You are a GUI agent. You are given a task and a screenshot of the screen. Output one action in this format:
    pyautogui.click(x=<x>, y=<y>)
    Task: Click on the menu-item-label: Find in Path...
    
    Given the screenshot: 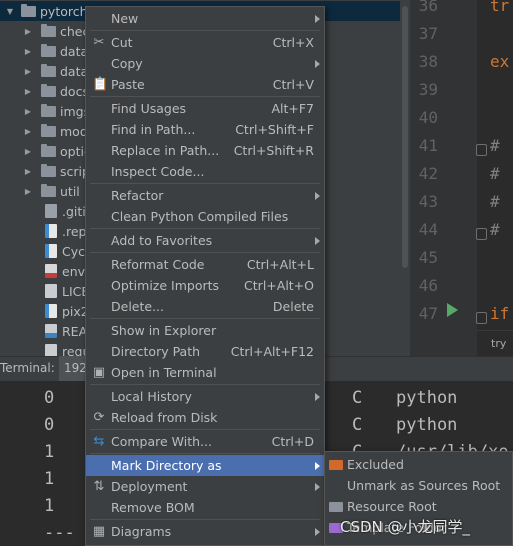 What is the action you would take?
    pyautogui.click(x=153, y=129)
    